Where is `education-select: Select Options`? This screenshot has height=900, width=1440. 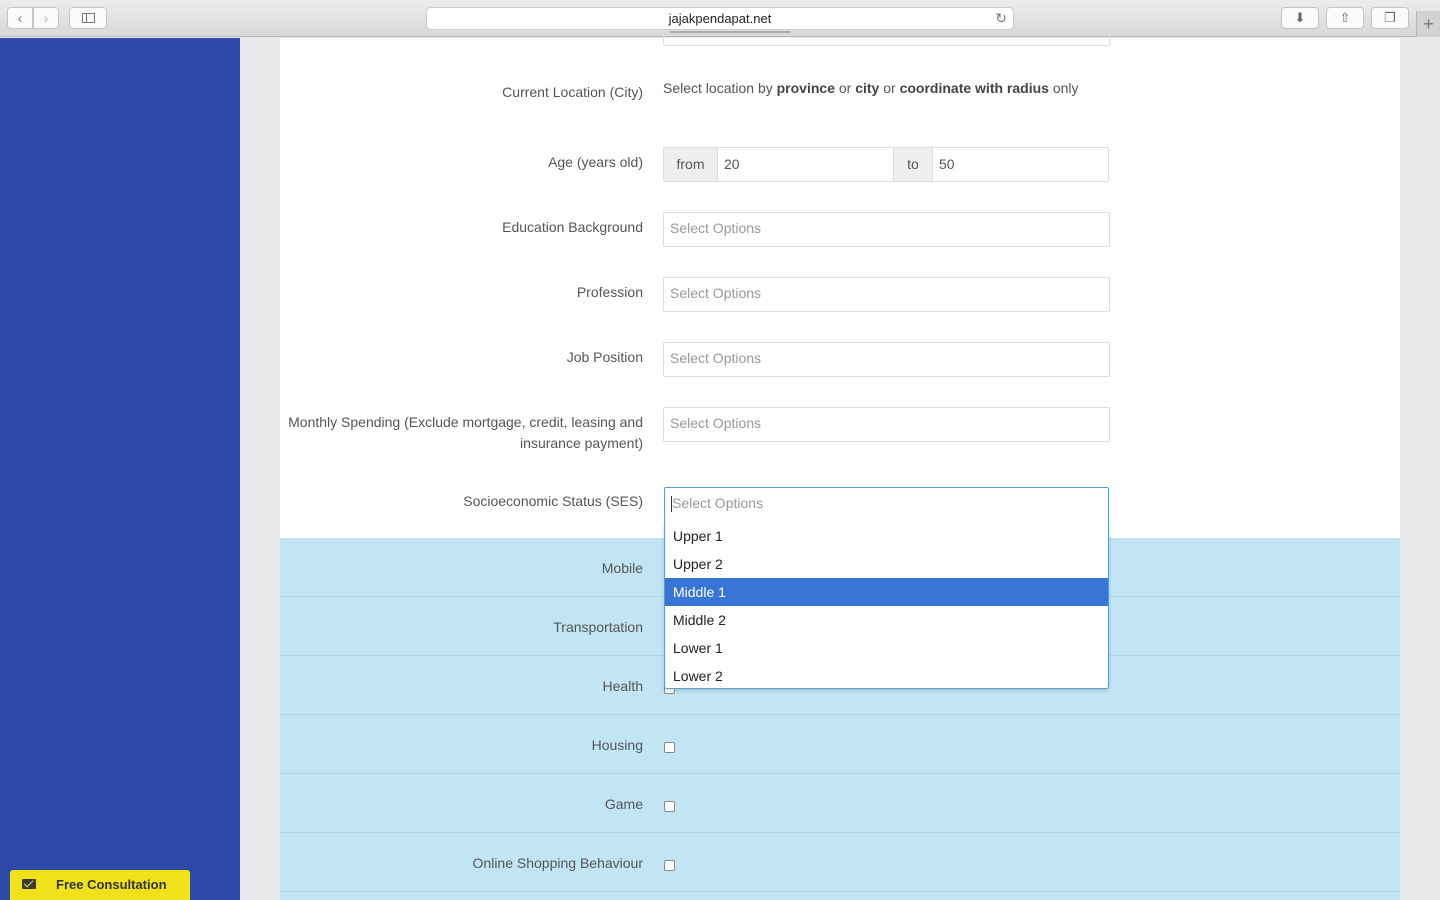
education-select: Select Options is located at coordinates (886, 229).